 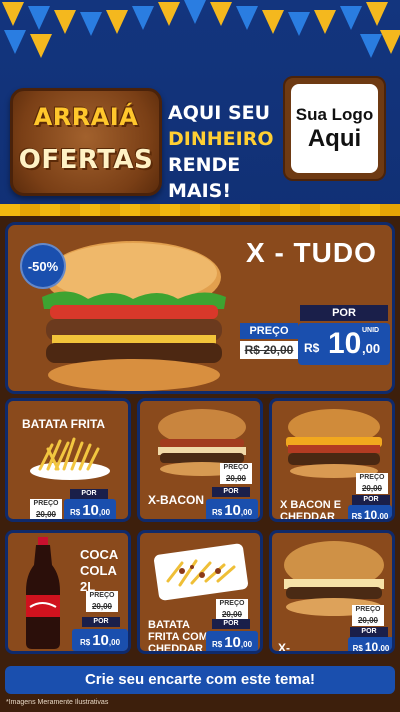 What do you see at coordinates (311, 252) in the screenshot?
I see `product-title: X - TUDO` at bounding box center [311, 252].